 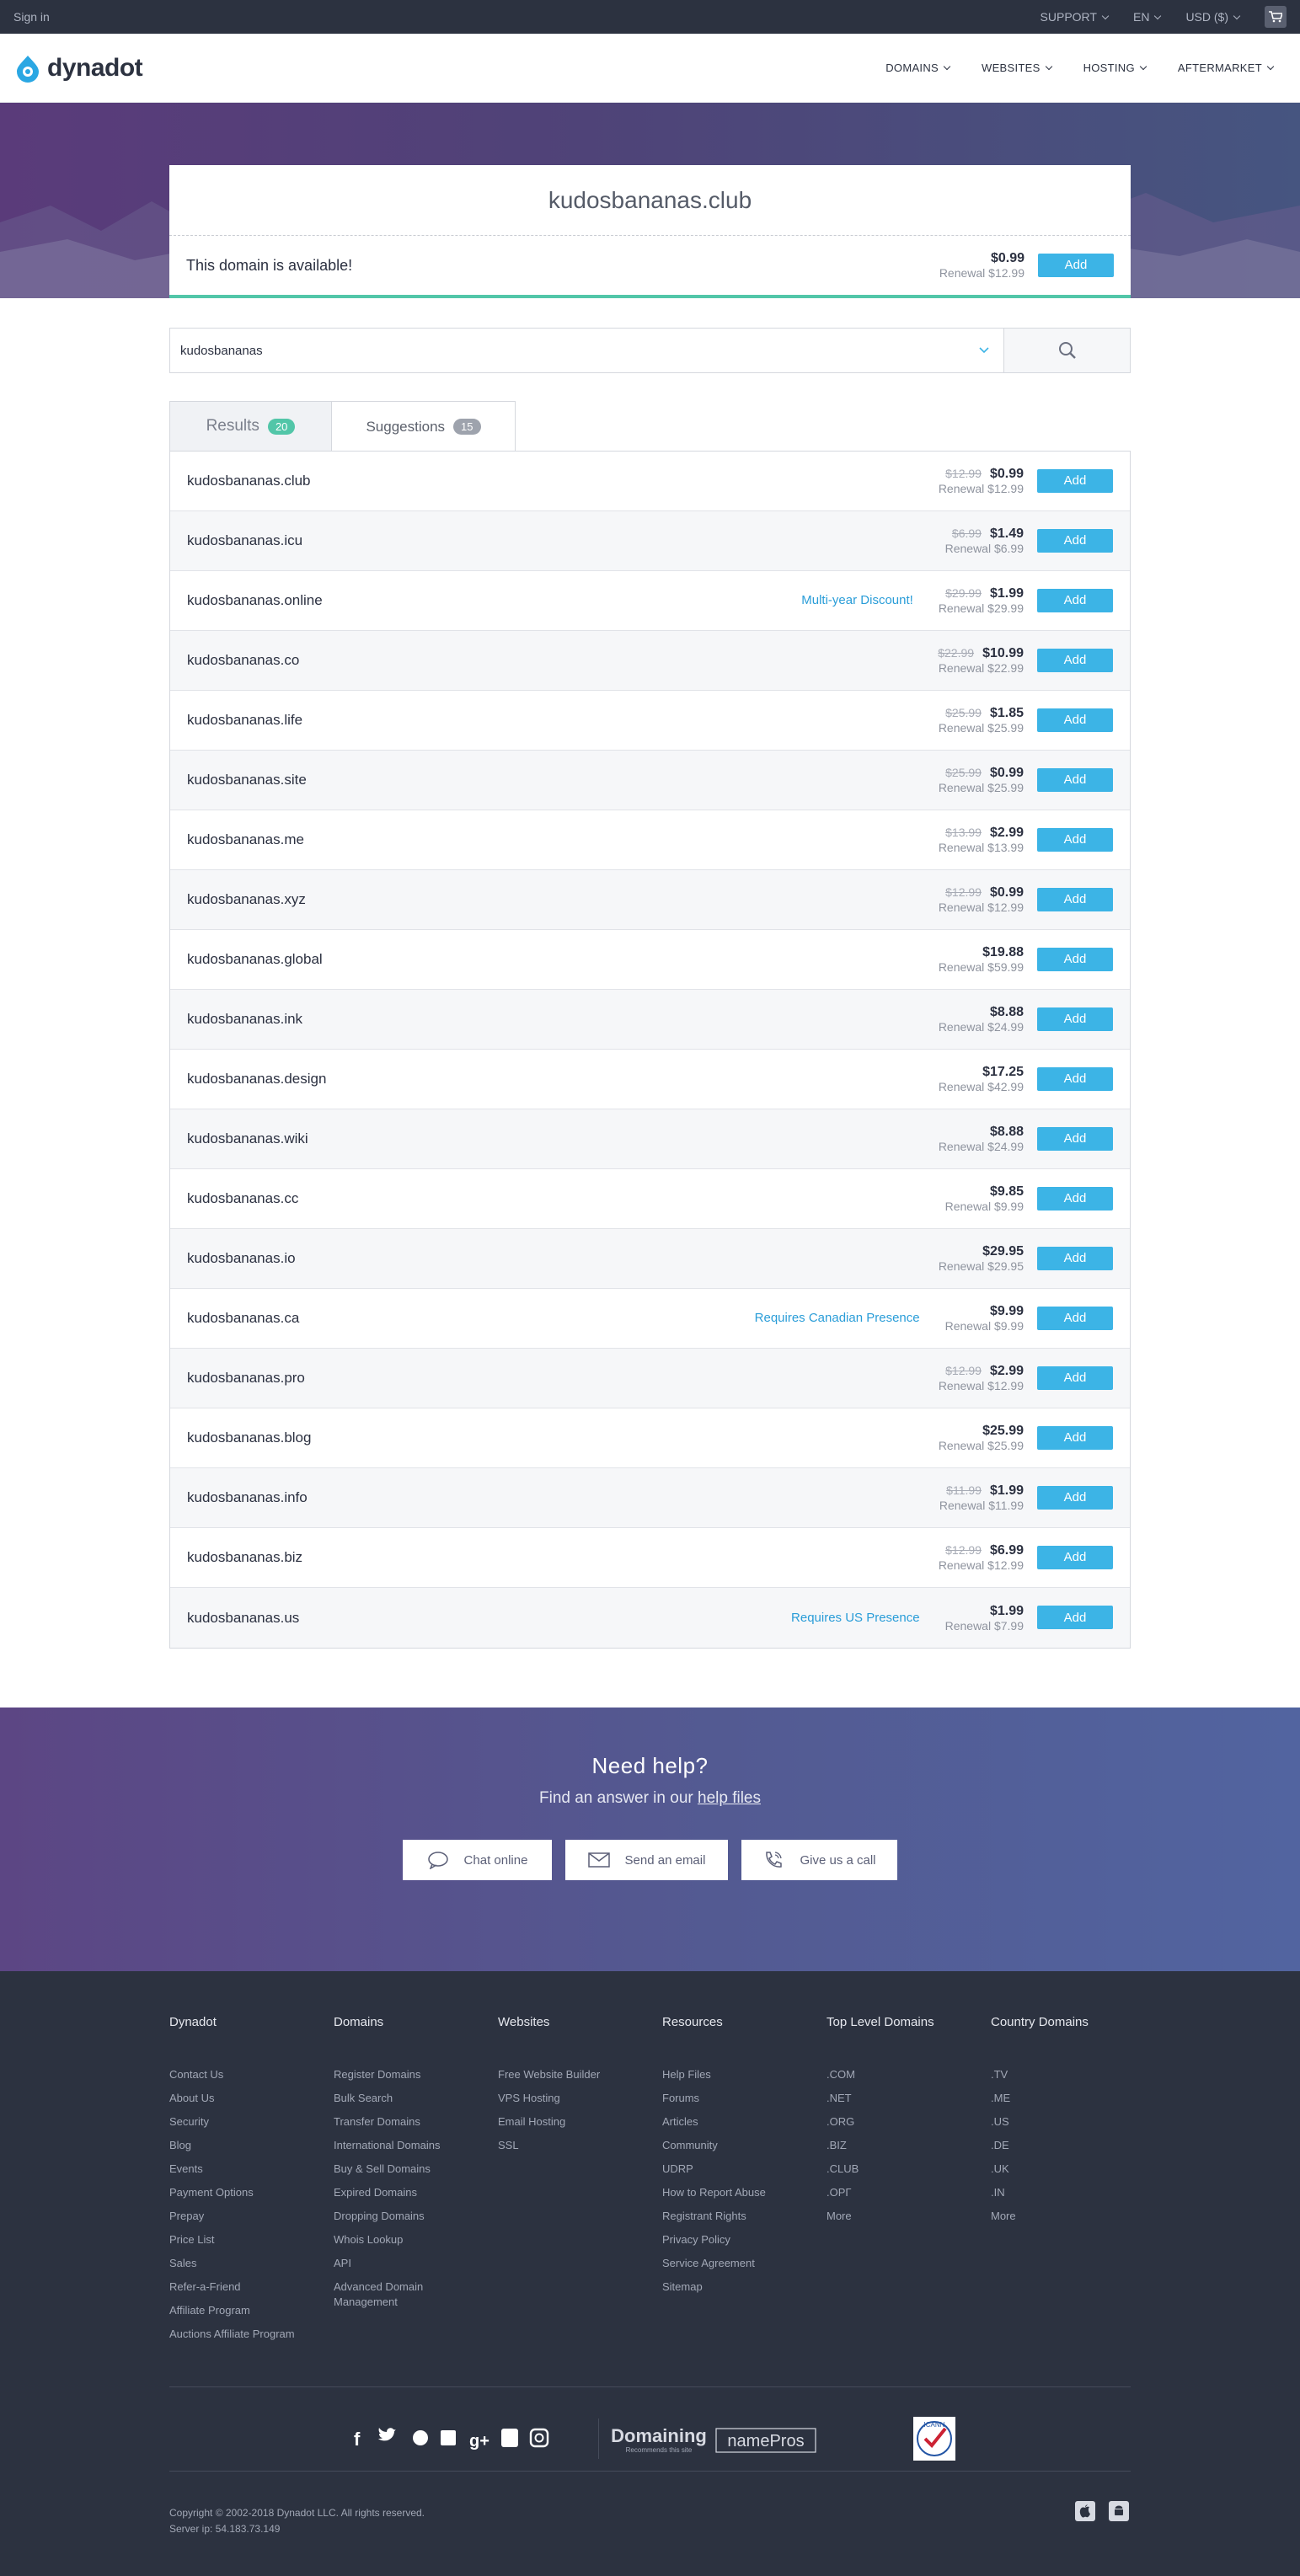 What do you see at coordinates (744, 2193) in the screenshot?
I see `footer-link: How to Report Abuse` at bounding box center [744, 2193].